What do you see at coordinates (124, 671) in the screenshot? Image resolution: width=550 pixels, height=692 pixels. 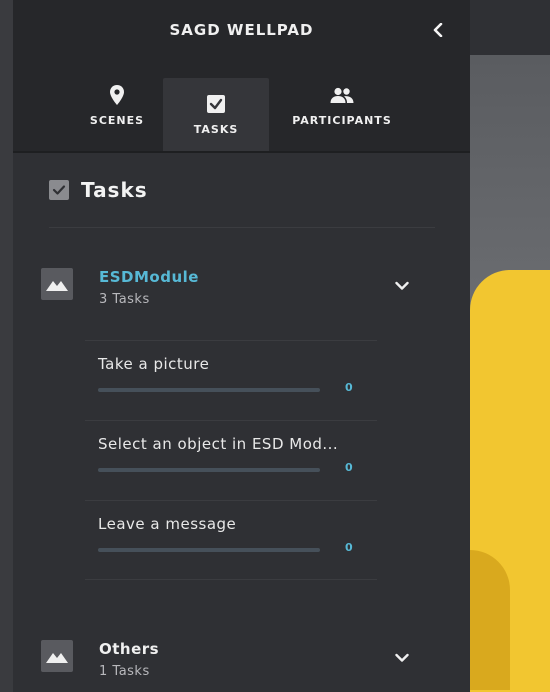 I see `module-task-count: 1 Tasks` at bounding box center [124, 671].